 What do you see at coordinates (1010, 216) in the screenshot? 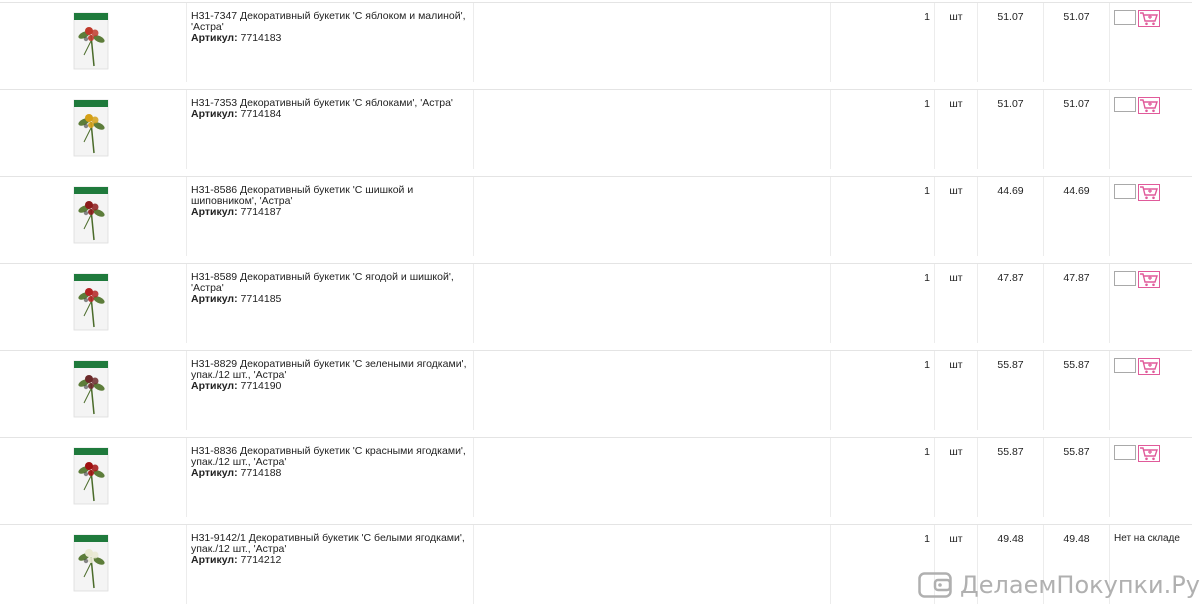
I see `price-cell: 44.69` at bounding box center [1010, 216].